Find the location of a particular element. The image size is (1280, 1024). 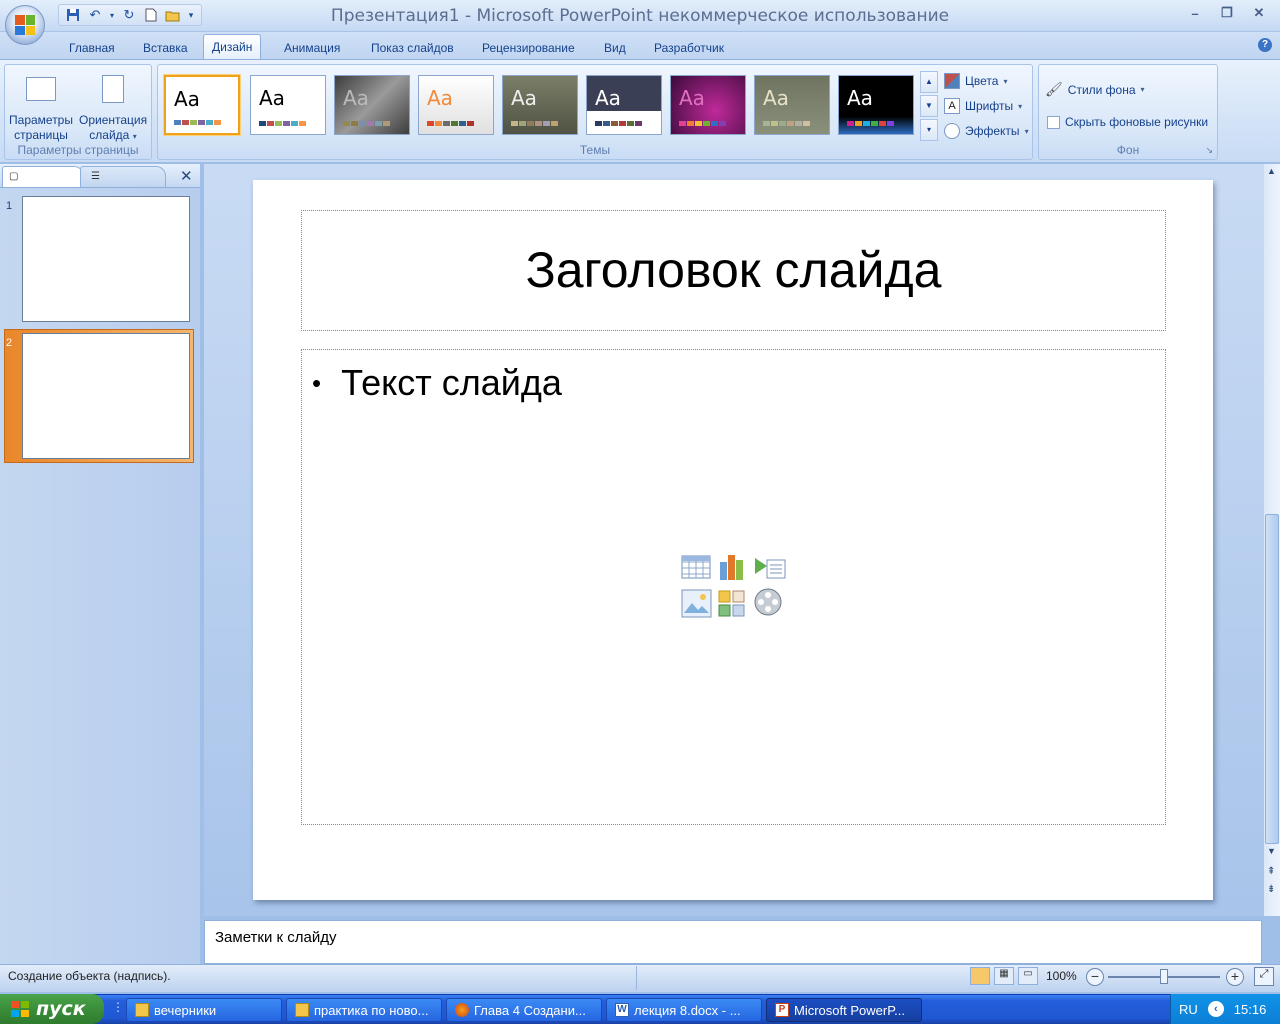

insert-table-icon is located at coordinates (696, 567).